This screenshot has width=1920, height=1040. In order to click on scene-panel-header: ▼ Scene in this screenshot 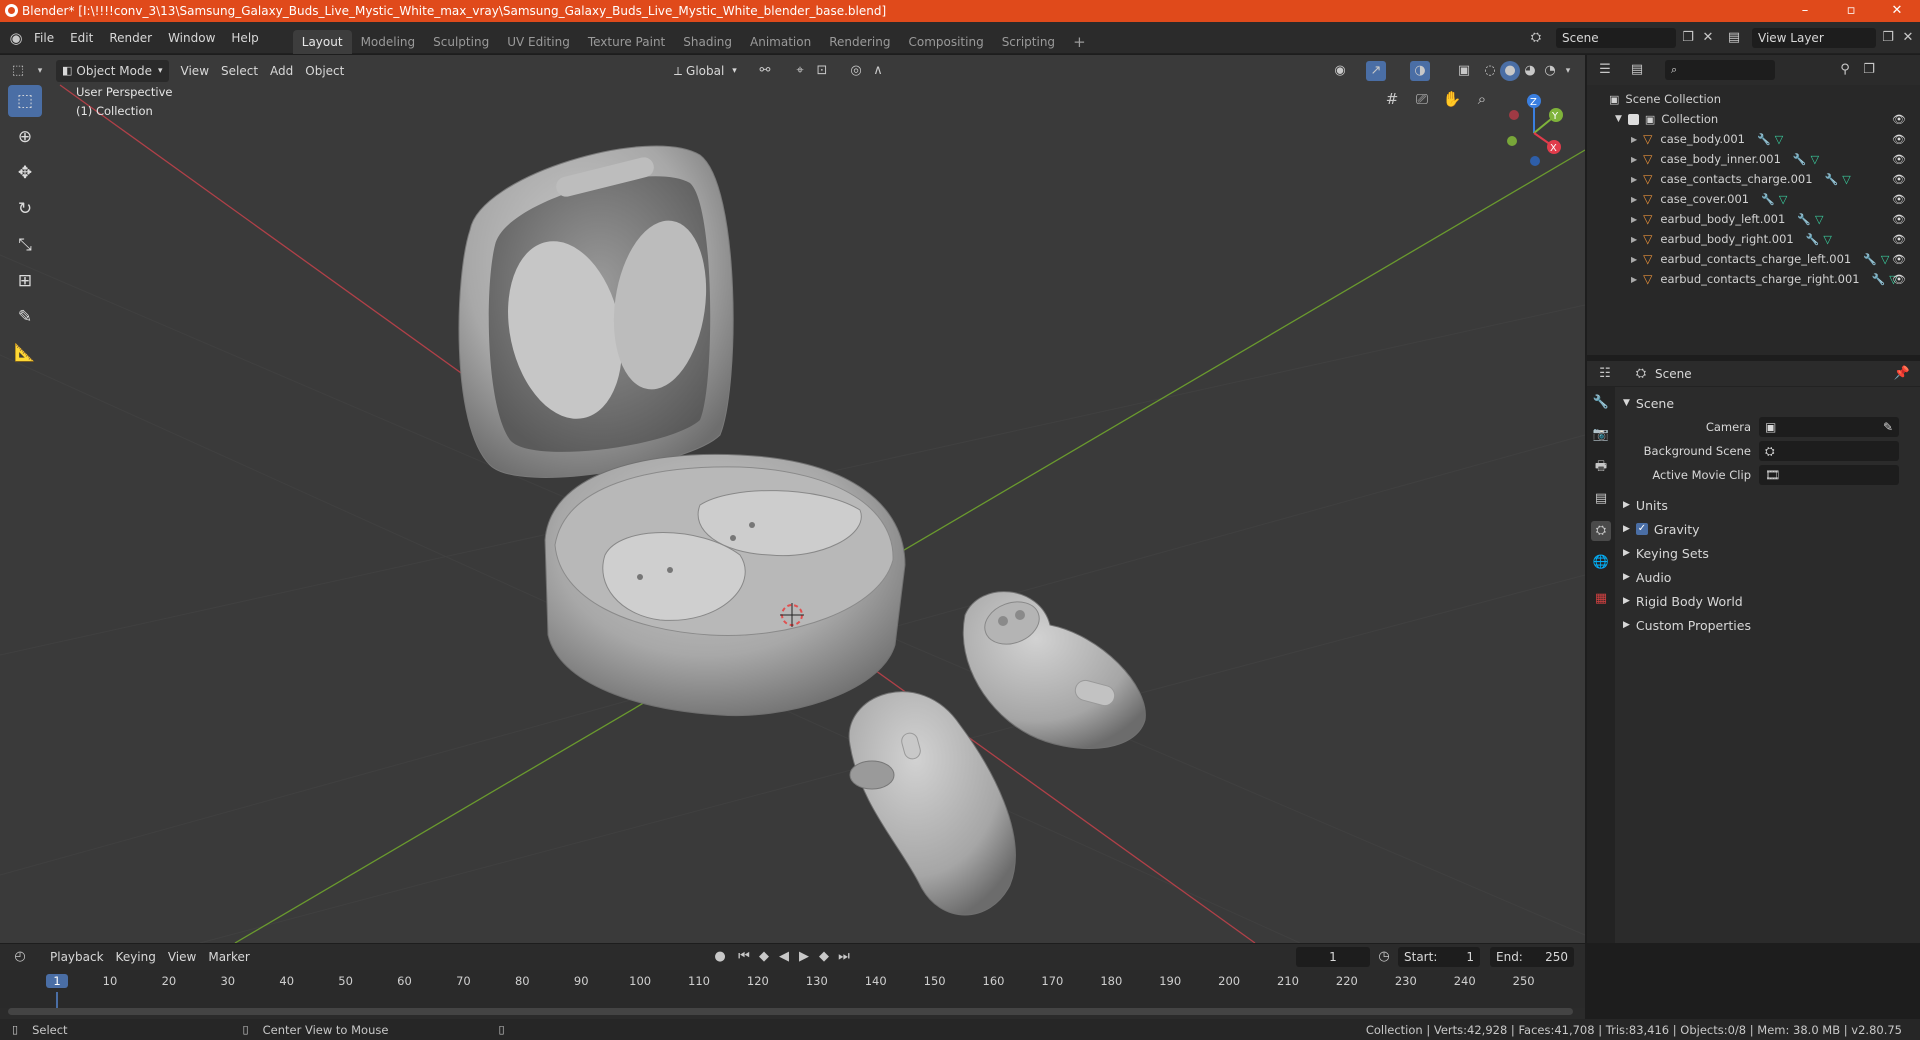, I will do `click(1767, 403)`.